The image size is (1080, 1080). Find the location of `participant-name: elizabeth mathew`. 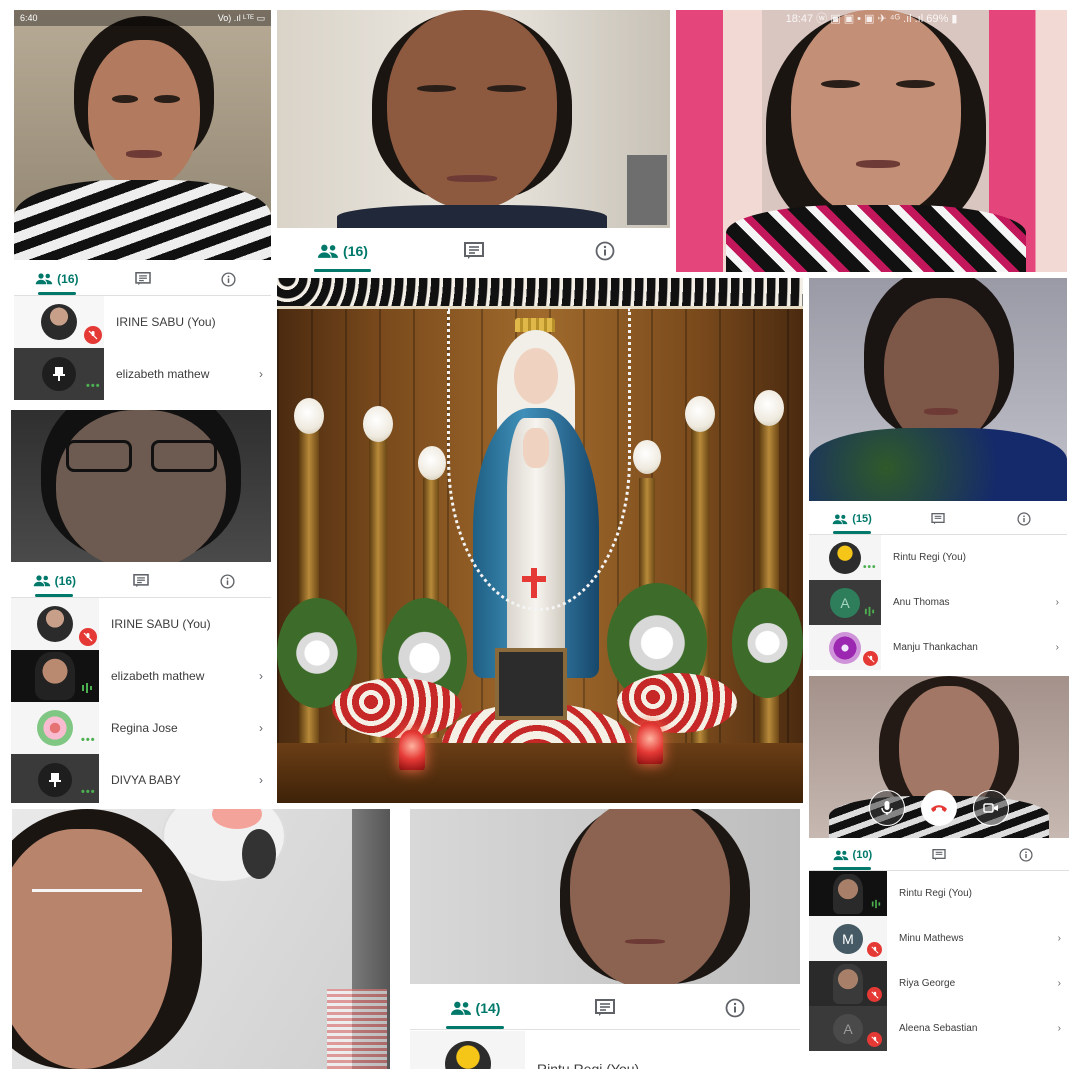

participant-name: elizabeth mathew is located at coordinates (163, 374).